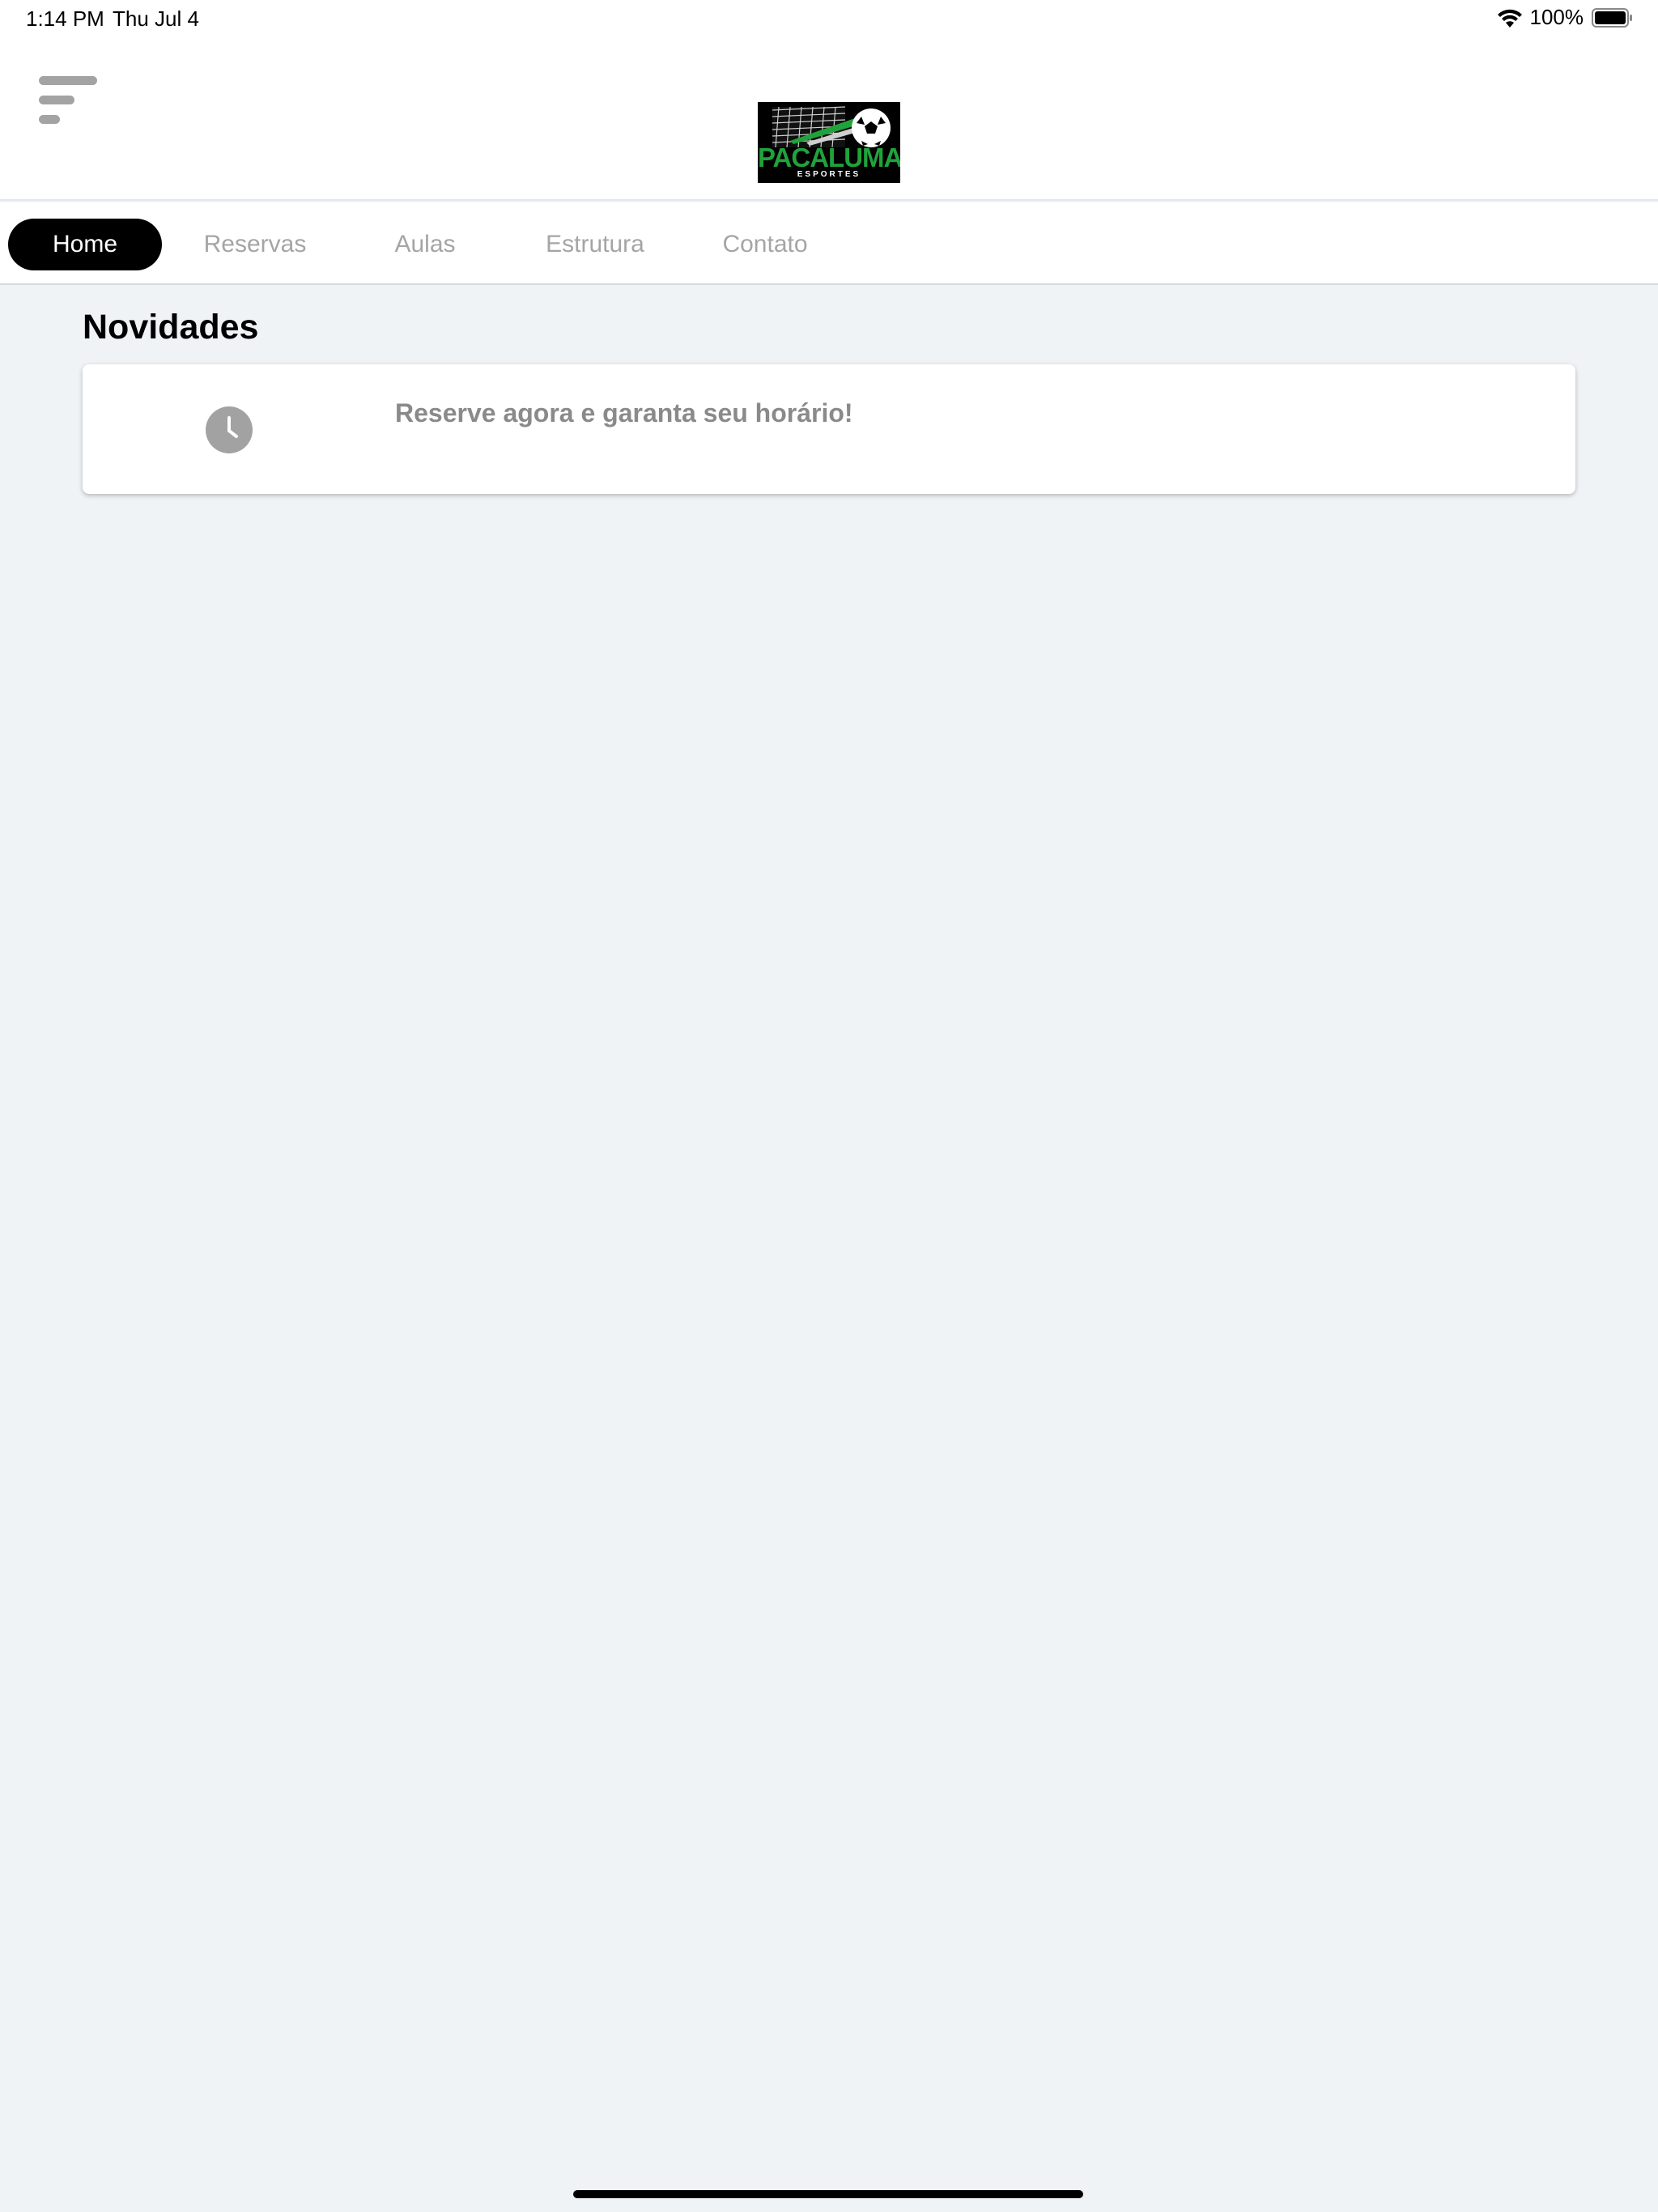  What do you see at coordinates (624, 413) in the screenshot?
I see `news-text: Reserve agora e garanta seu horário!` at bounding box center [624, 413].